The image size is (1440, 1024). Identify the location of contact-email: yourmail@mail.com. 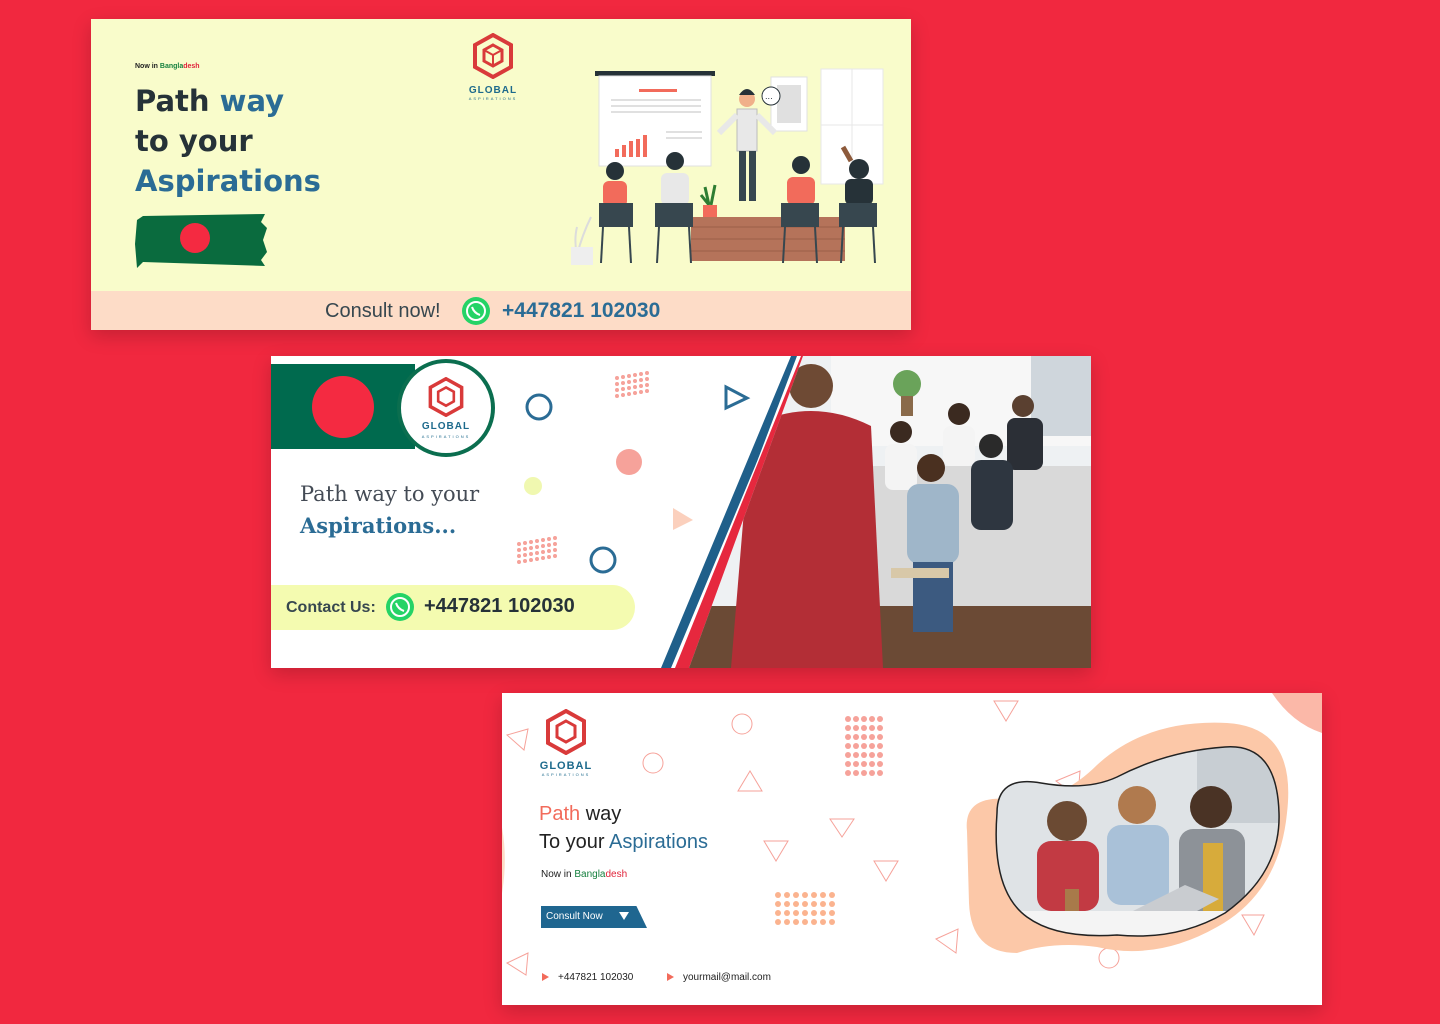
(719, 977).